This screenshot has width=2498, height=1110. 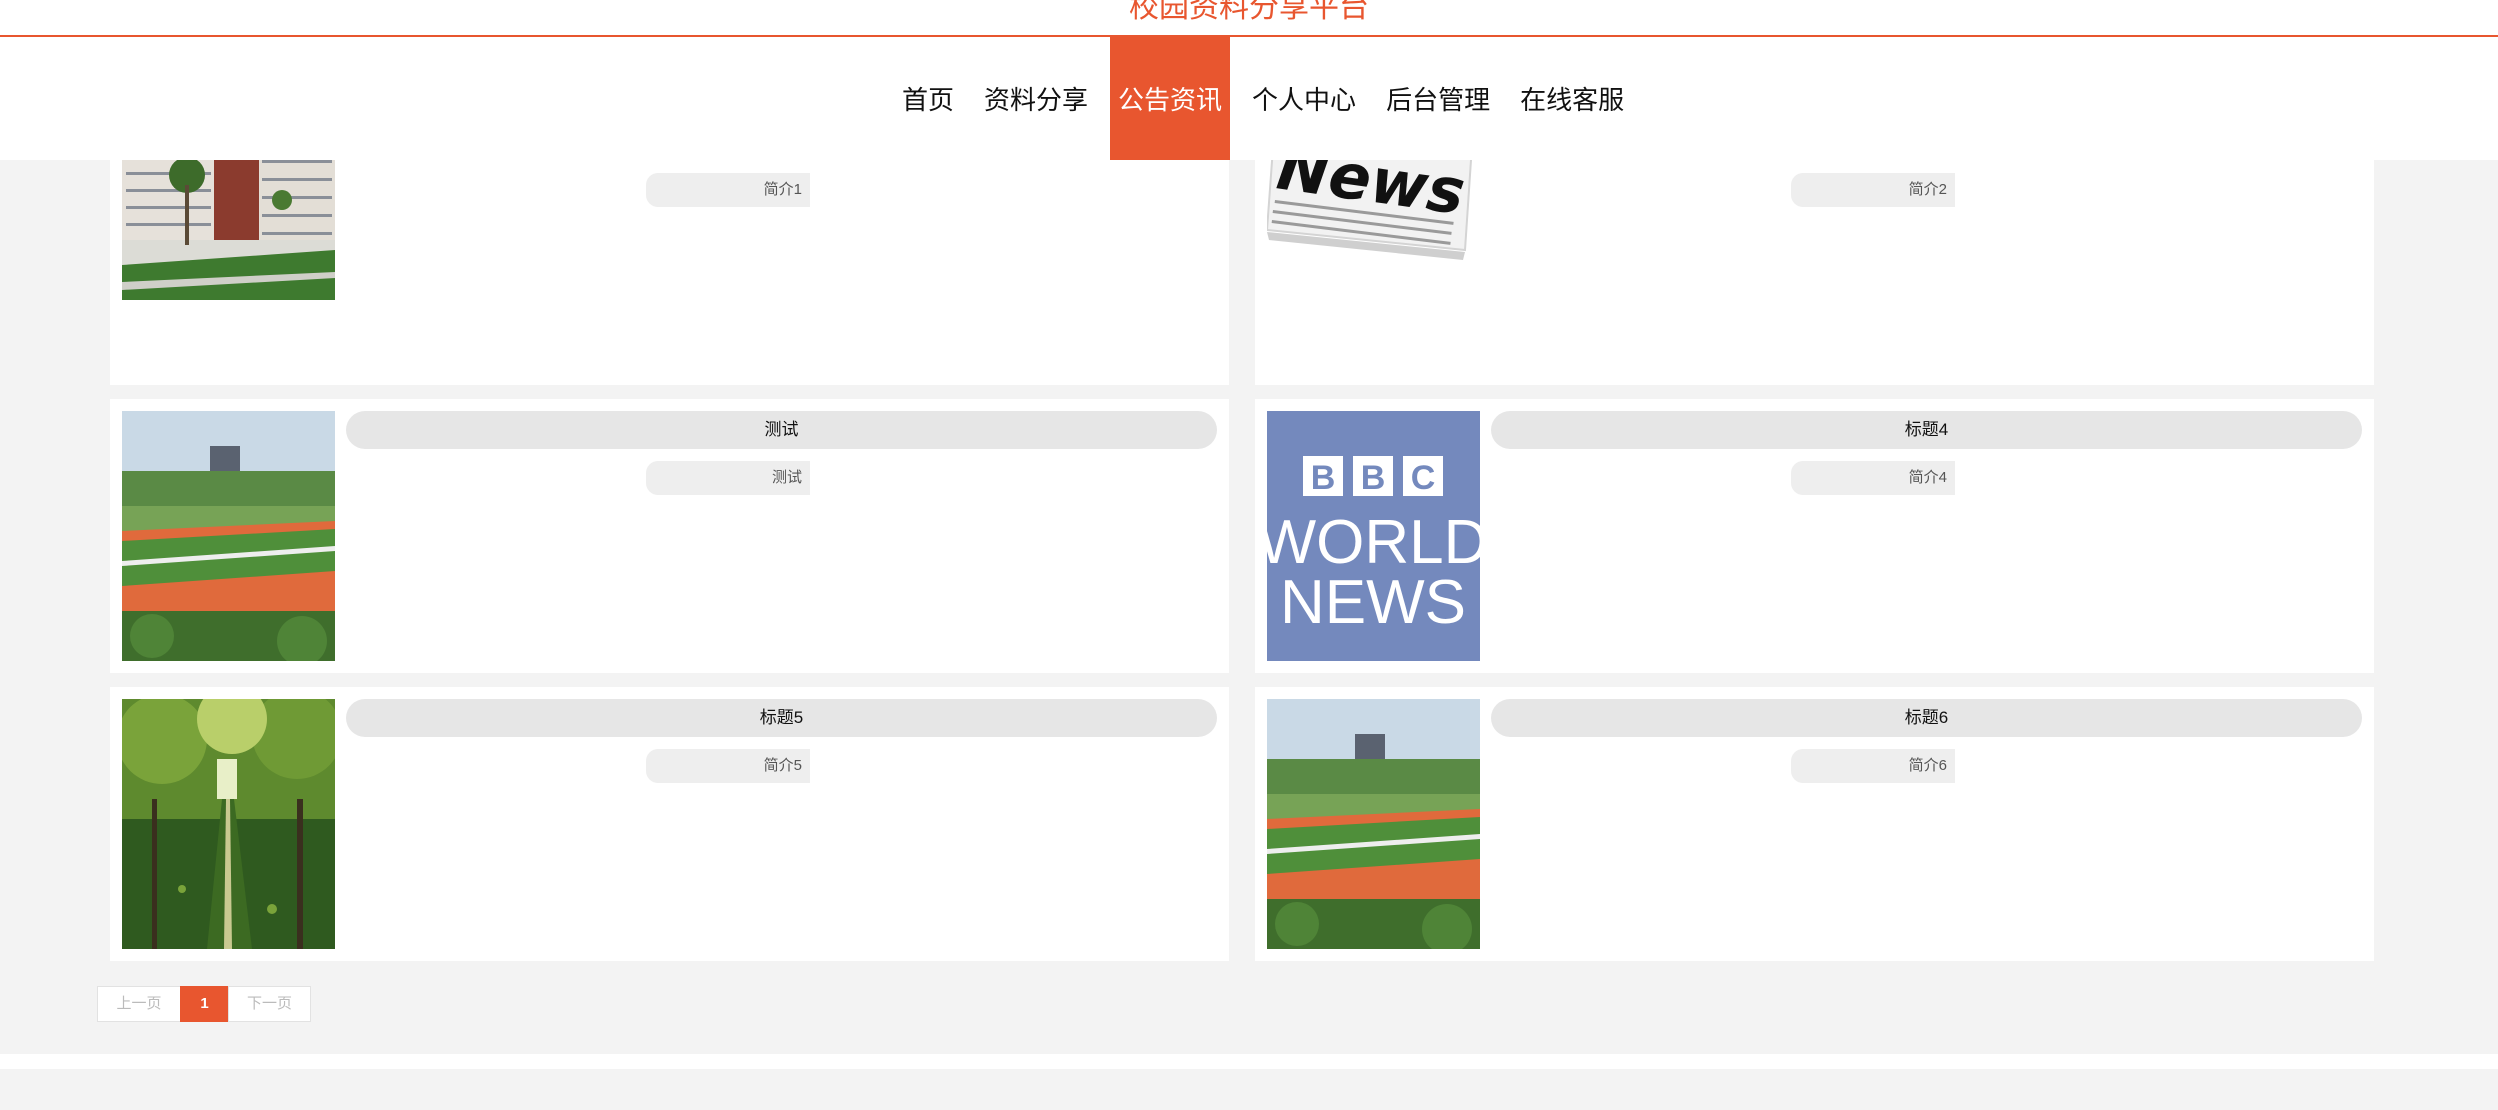 I want to click on news-thumbnail-bbc-world-news: B B C WORLD NEWS, so click(x=1373, y=536).